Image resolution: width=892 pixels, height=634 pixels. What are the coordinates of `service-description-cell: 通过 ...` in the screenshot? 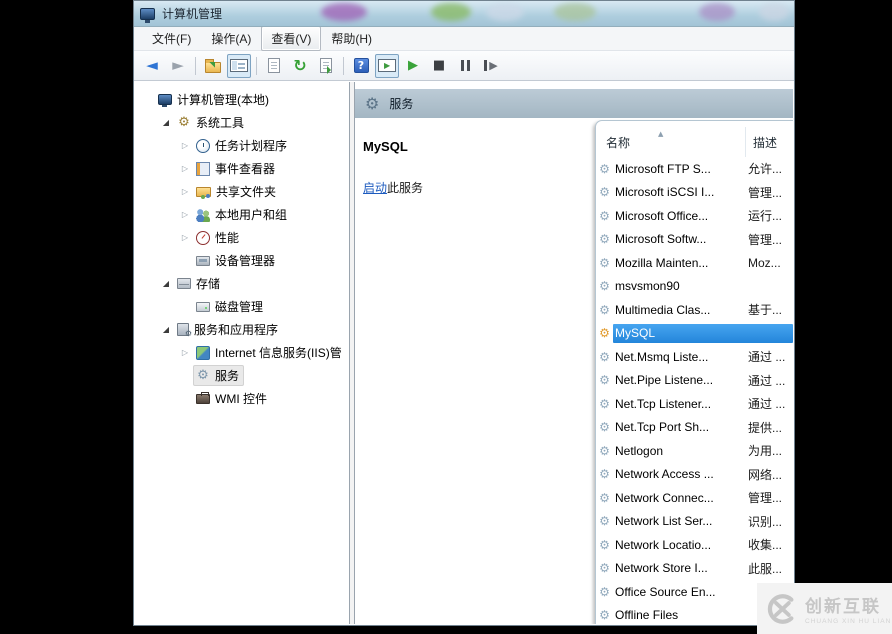 It's located at (767, 404).